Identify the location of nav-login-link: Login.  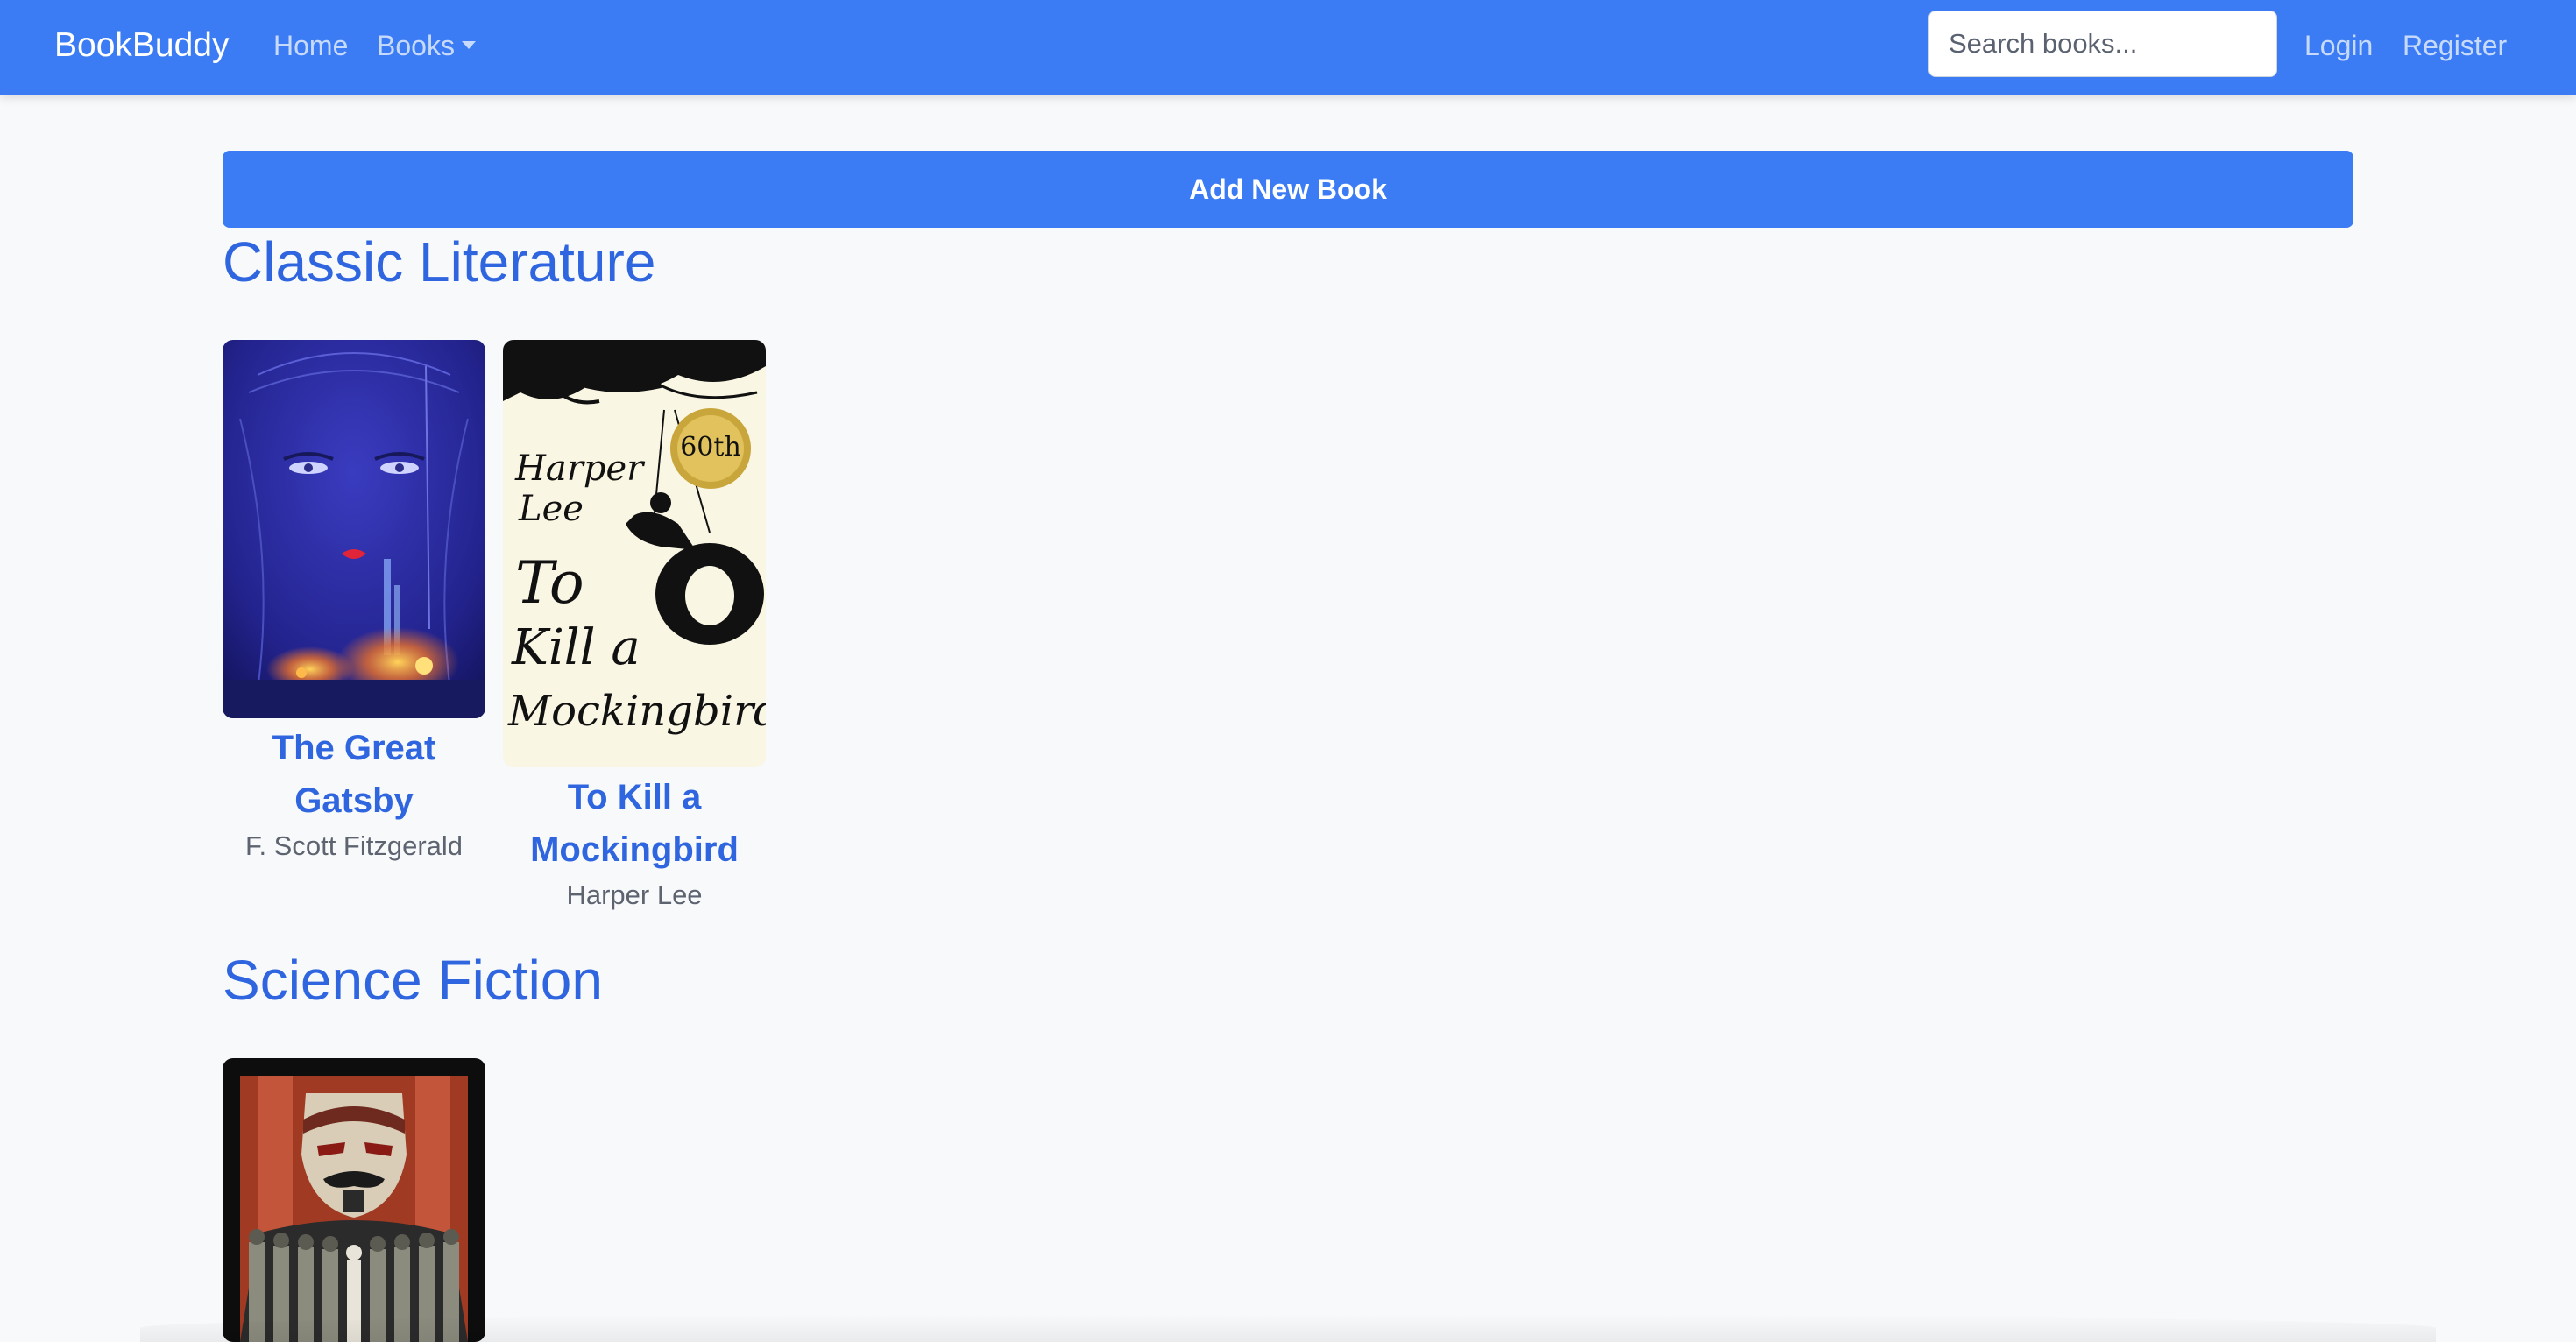
(2338, 45).